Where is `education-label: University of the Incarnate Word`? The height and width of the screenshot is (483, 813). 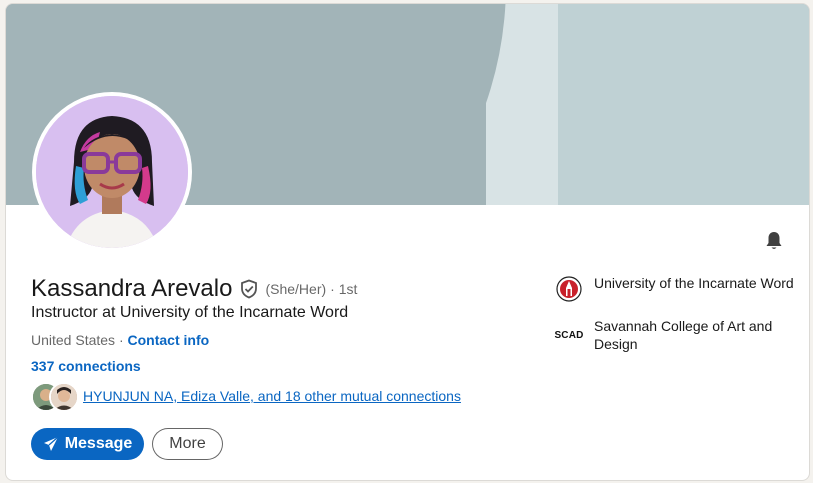
education-label: University of the Incarnate Word is located at coordinates (694, 283).